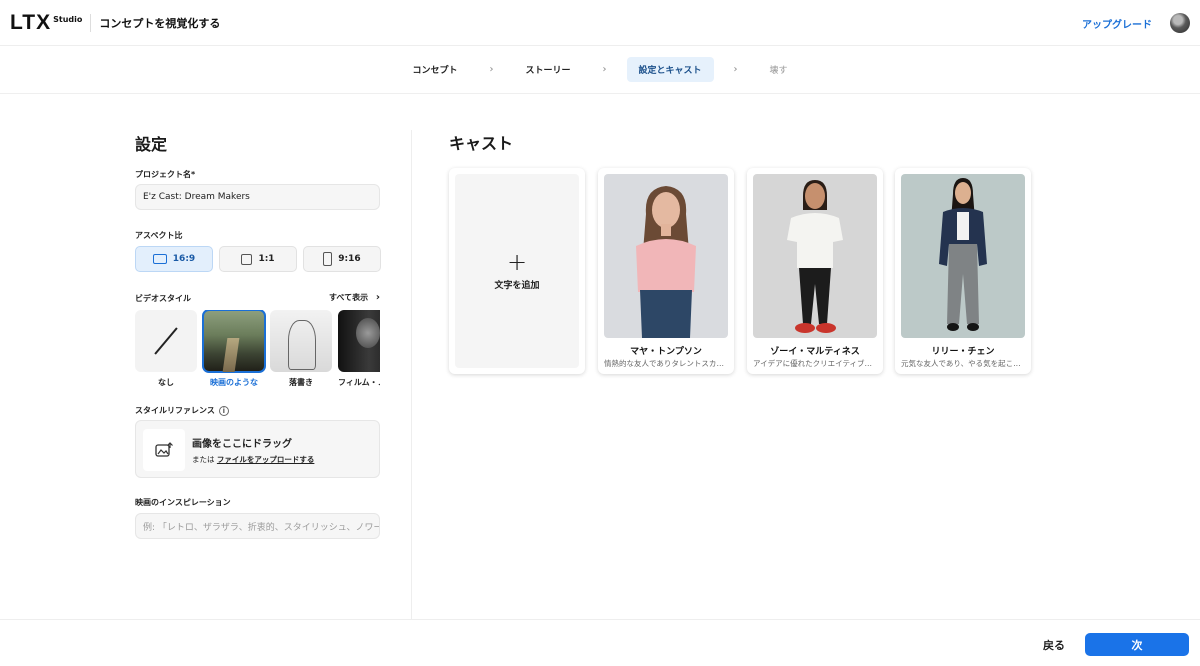  What do you see at coordinates (166, 382) in the screenshot?
I see `style-label: なし` at bounding box center [166, 382].